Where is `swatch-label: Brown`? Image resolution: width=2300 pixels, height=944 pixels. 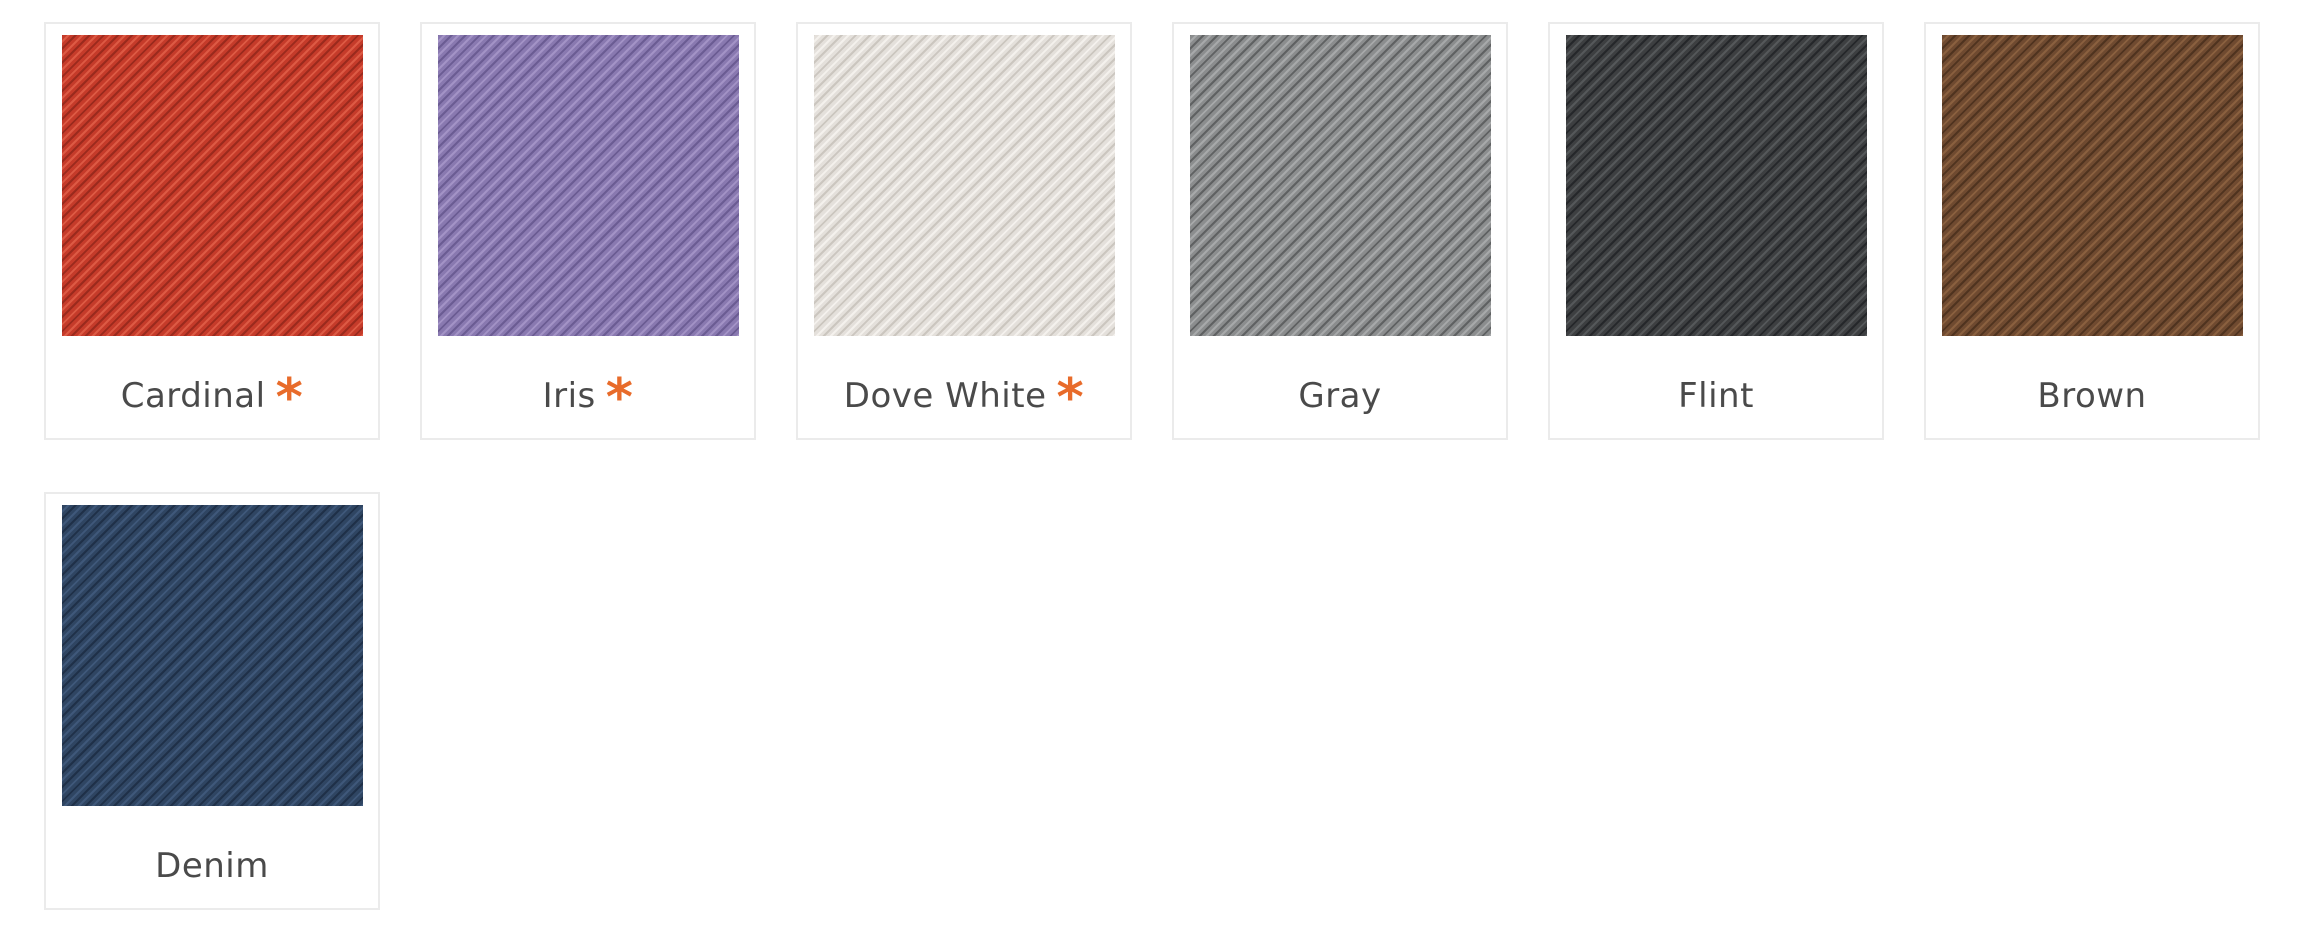
swatch-label: Brown is located at coordinates (2092, 396).